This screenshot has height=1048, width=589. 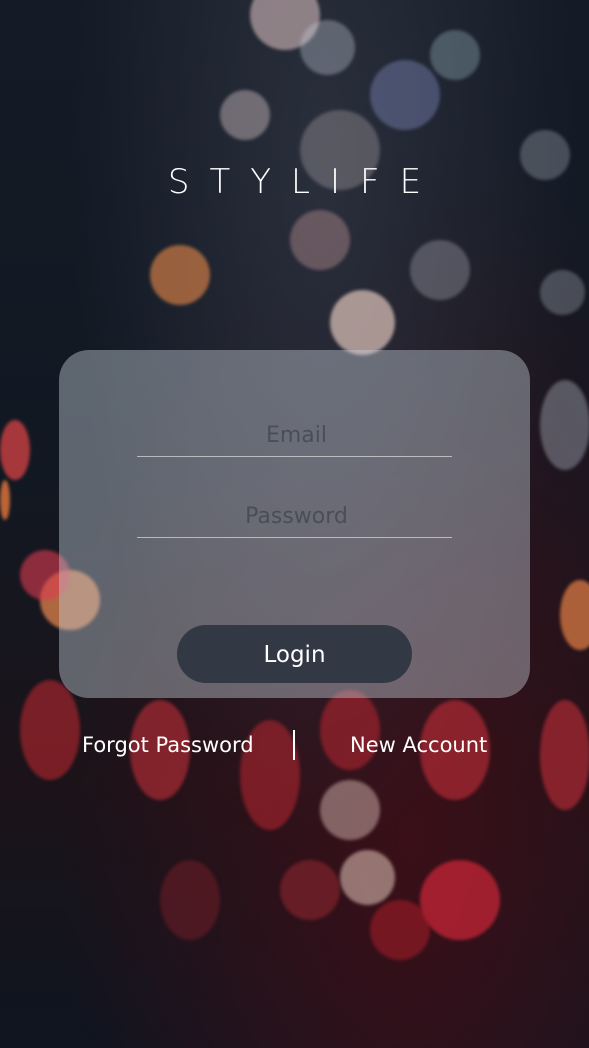 I want to click on new-account-link: New Account, so click(x=418, y=745).